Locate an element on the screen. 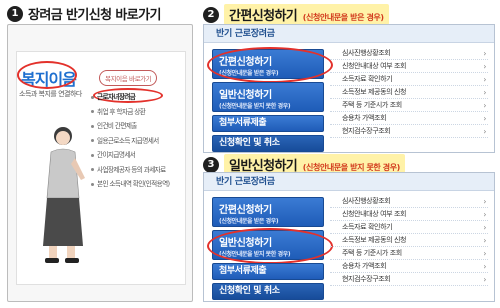  step2-note: (신청안내문을 받은 경우) is located at coordinates (343, 17).